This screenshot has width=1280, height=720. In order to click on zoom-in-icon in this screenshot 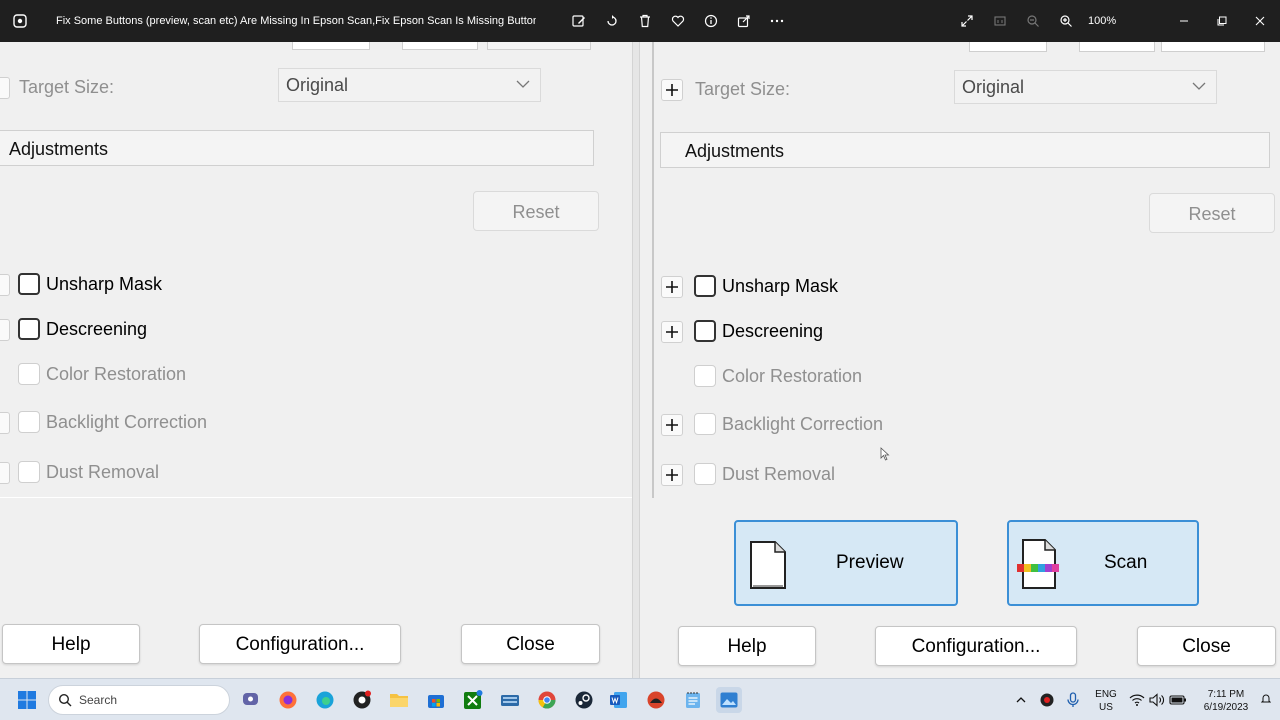, I will do `click(1065, 21)`.